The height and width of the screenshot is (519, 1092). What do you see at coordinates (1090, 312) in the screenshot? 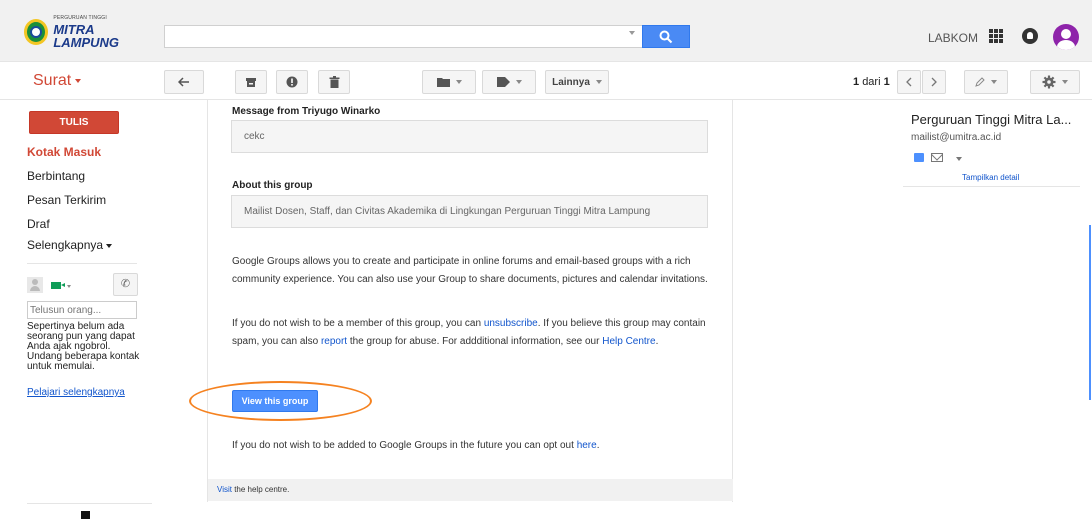
I see `scrollbar-indicator` at bounding box center [1090, 312].